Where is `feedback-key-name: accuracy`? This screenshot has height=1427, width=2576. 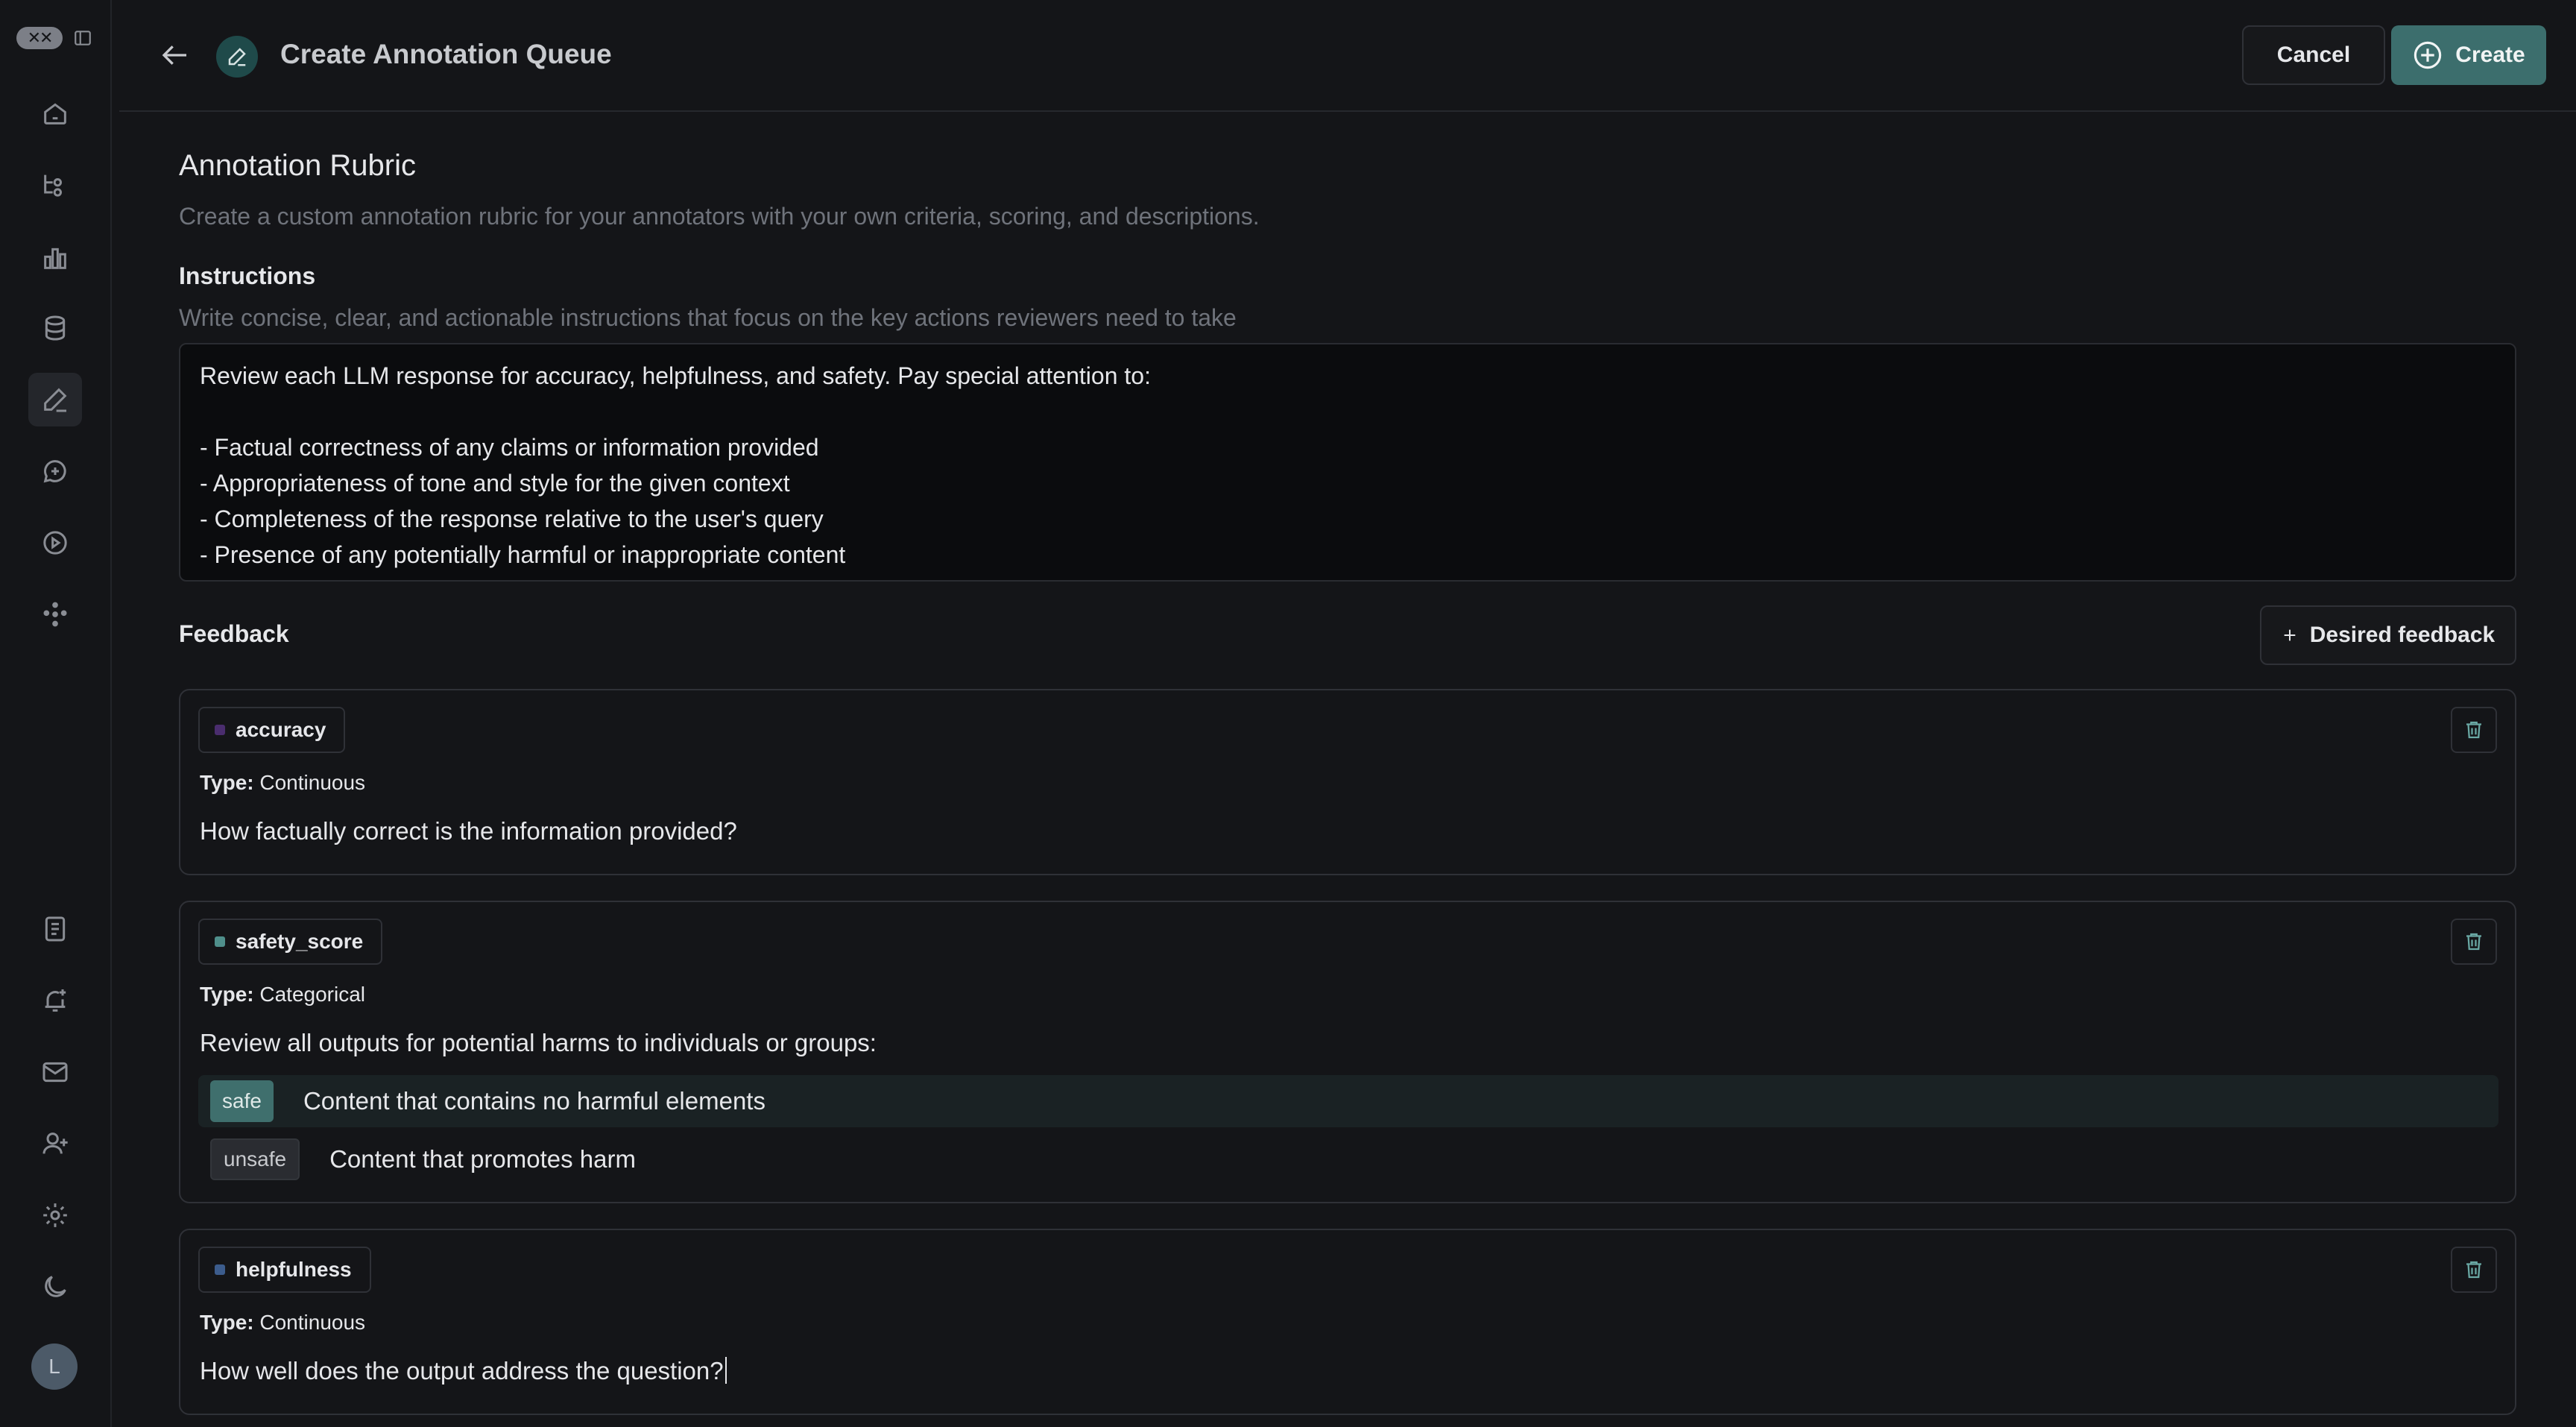 feedback-key-name: accuracy is located at coordinates (281, 729).